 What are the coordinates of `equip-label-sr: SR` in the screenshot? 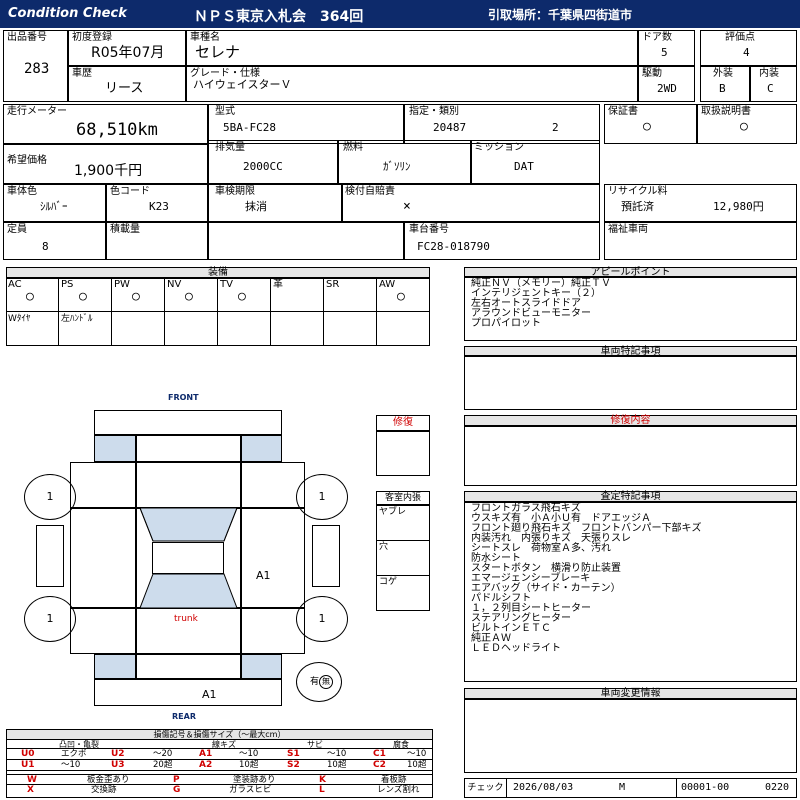 It's located at (333, 284).